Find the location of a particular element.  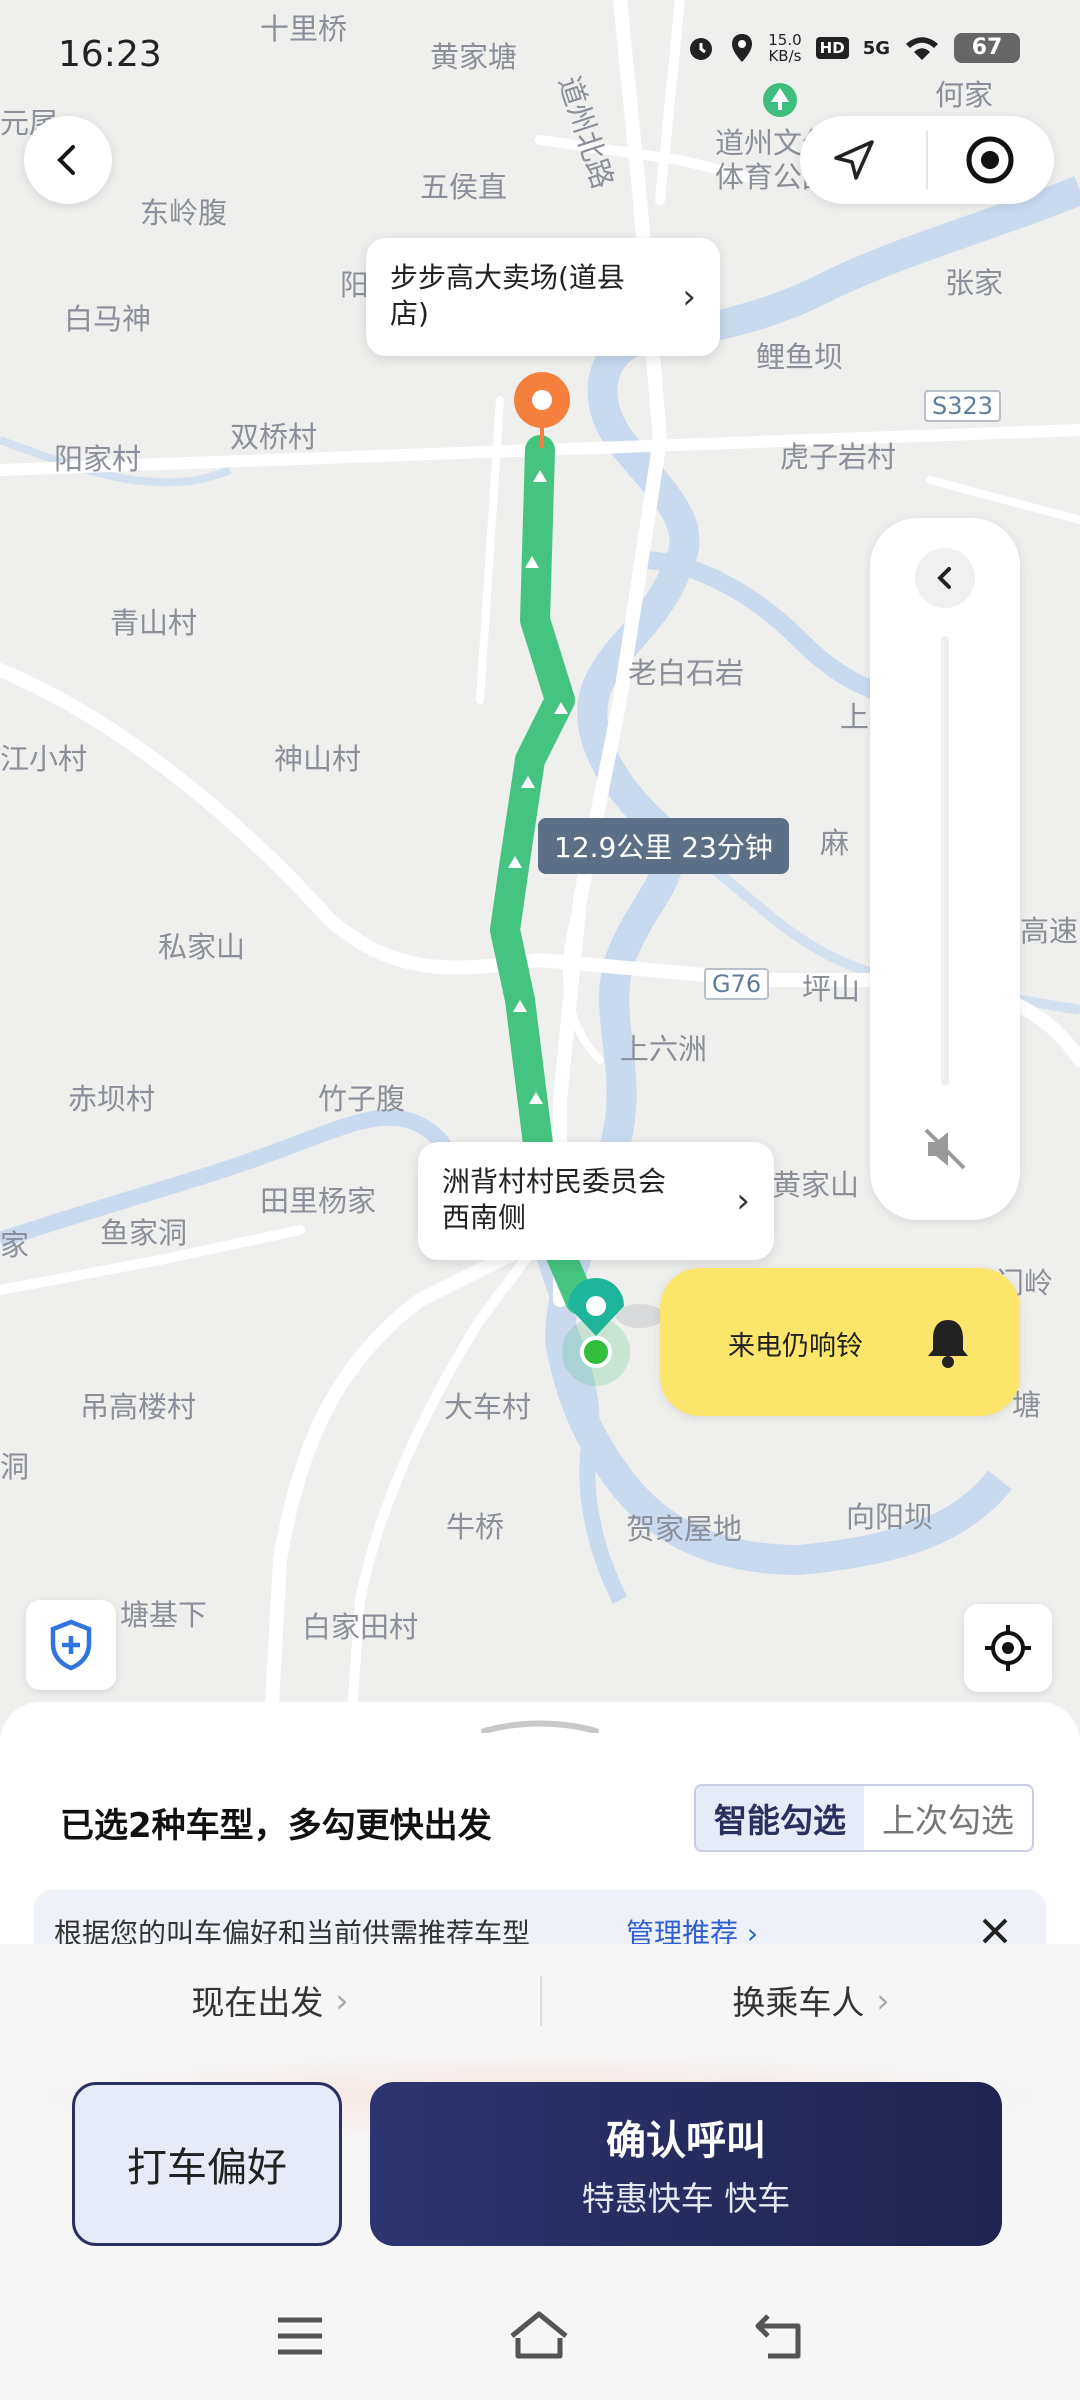

bell-icon is located at coordinates (948, 1344).